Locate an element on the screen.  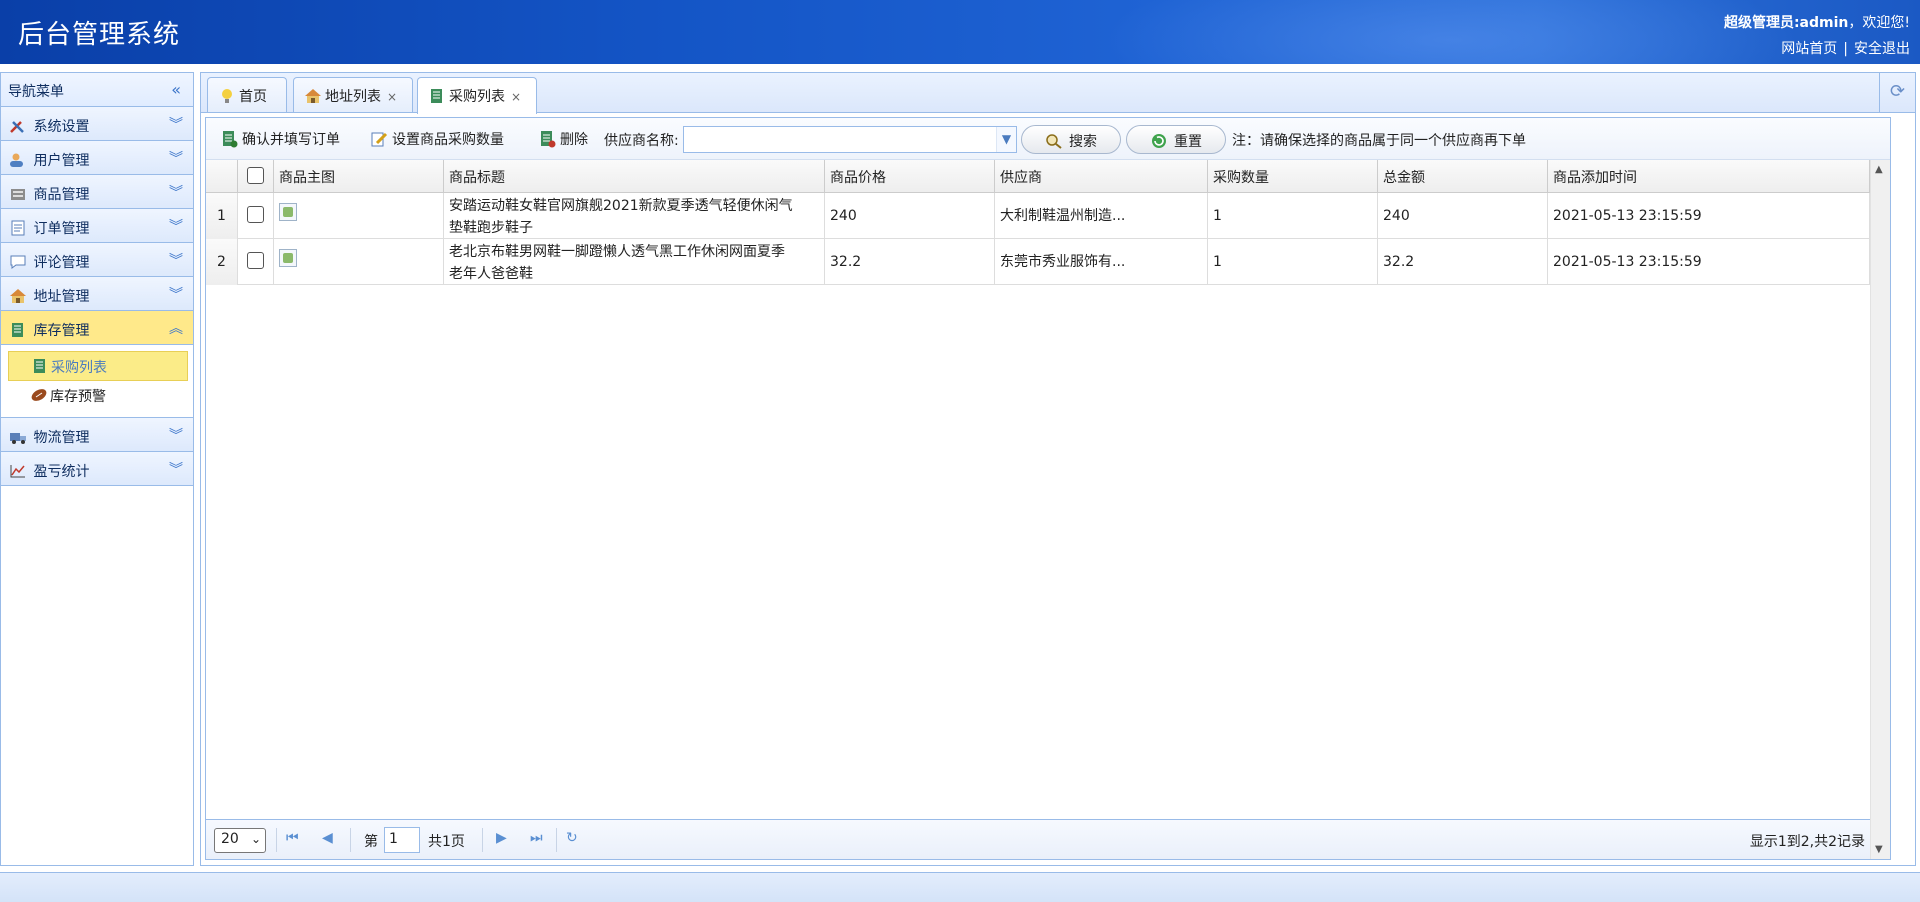
first-page-icon: ⏮ is located at coordinates (292, 838).